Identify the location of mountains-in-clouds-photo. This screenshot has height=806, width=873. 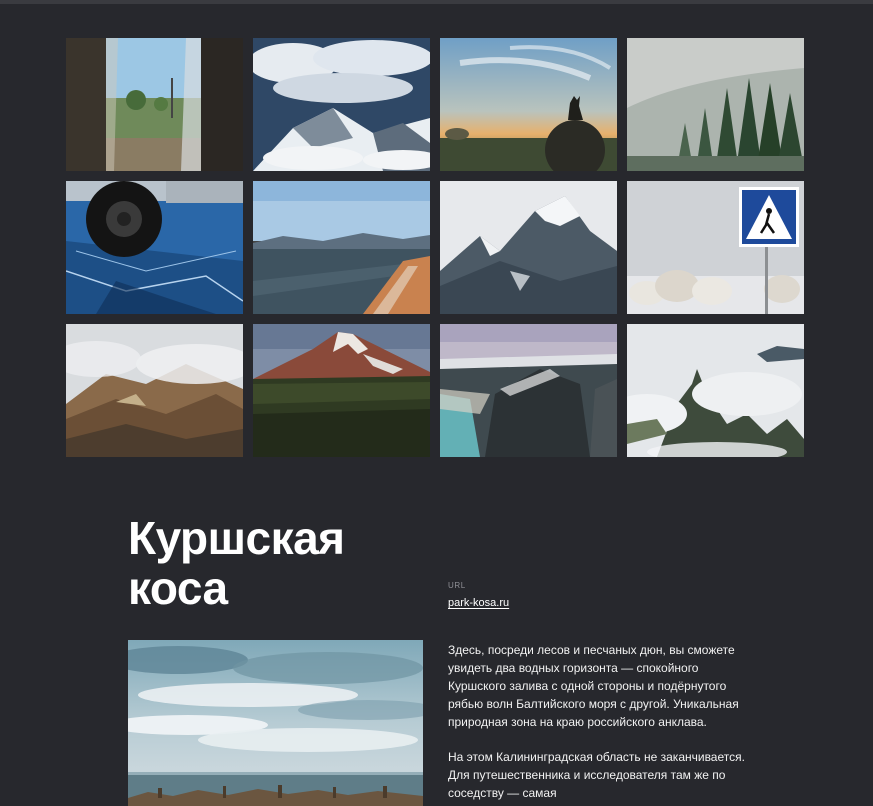
(715, 390).